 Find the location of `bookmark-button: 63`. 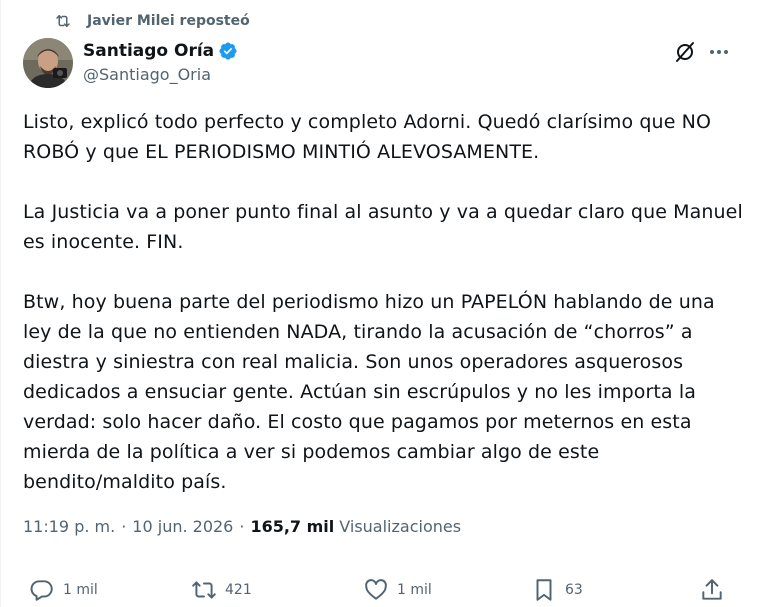

bookmark-button: 63 is located at coordinates (557, 589).